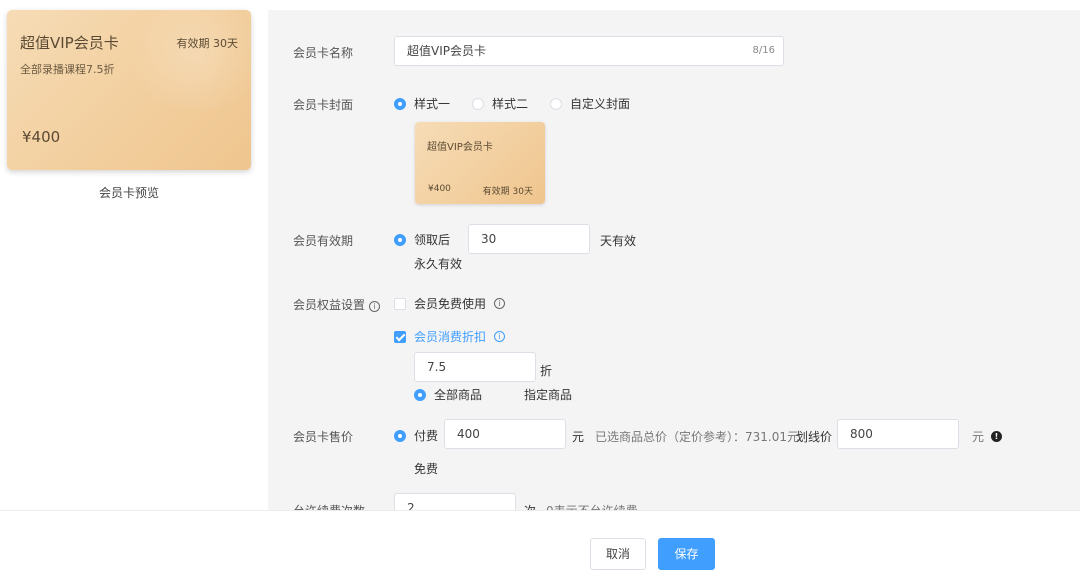  I want to click on checkbox-icon, so click(400, 303).